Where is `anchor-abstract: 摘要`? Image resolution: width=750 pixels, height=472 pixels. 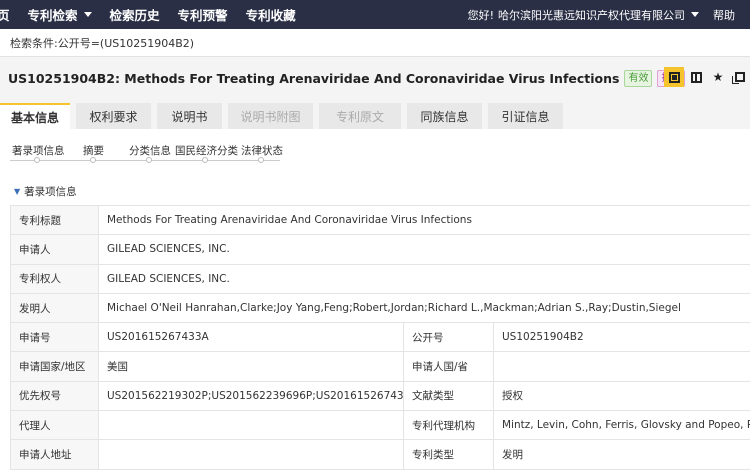 anchor-abstract: 摘要 is located at coordinates (93, 150).